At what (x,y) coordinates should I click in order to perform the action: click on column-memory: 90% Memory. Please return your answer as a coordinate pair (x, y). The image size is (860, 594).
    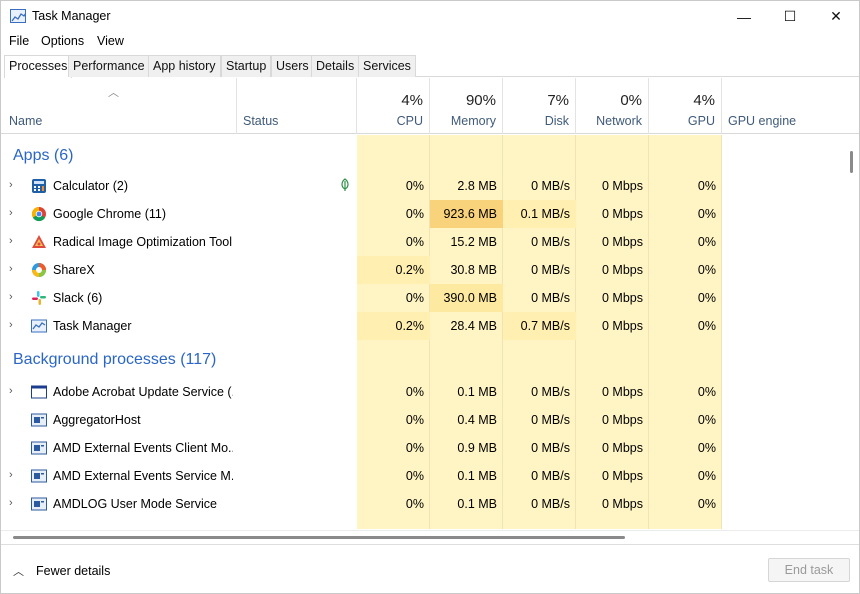
    Looking at the image, I should click on (466, 106).